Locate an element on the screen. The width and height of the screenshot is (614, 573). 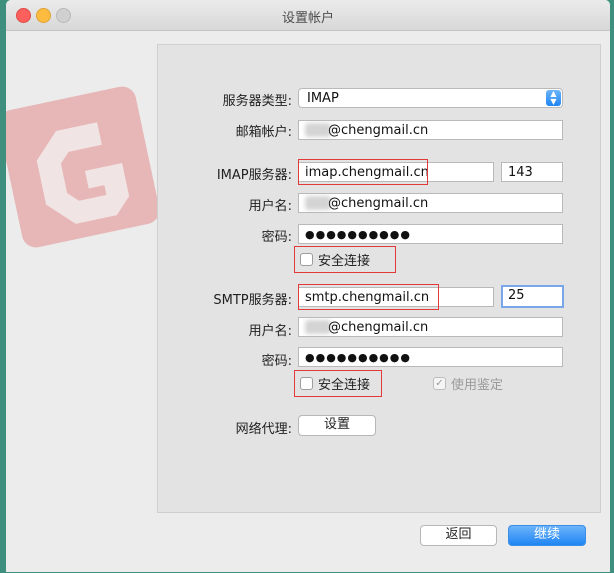
imap-password-field: ●●●●●●●●●● is located at coordinates (430, 234).